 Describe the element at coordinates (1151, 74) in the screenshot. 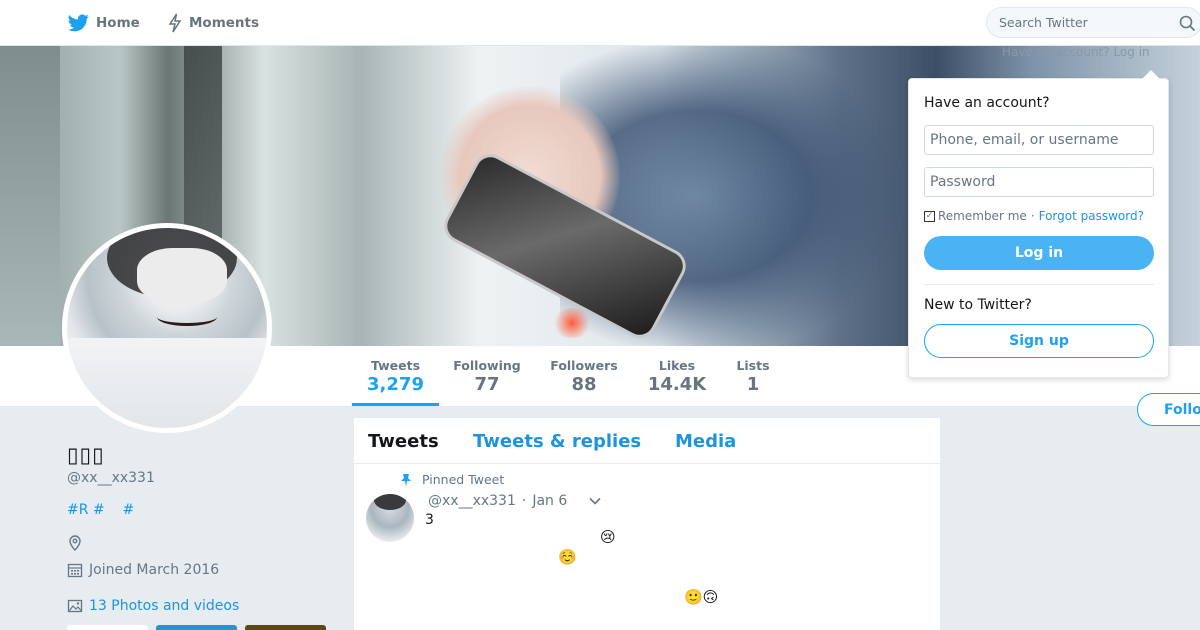

I see `dropdown-caret` at that location.